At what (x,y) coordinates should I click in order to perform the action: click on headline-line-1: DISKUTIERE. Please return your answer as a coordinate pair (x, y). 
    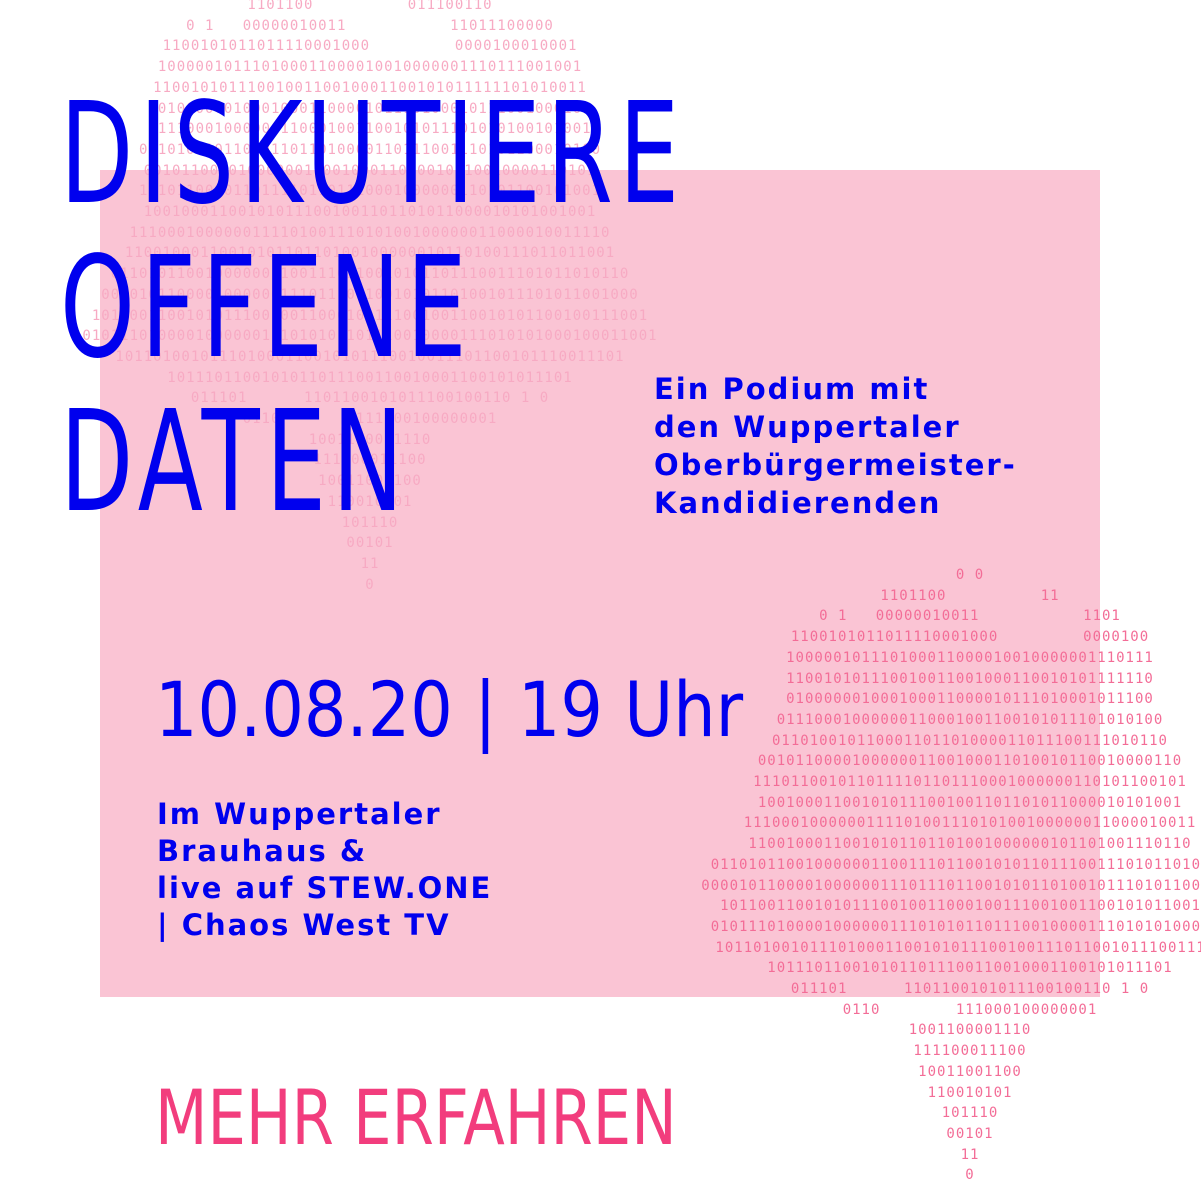
    Looking at the image, I should click on (373, 154).